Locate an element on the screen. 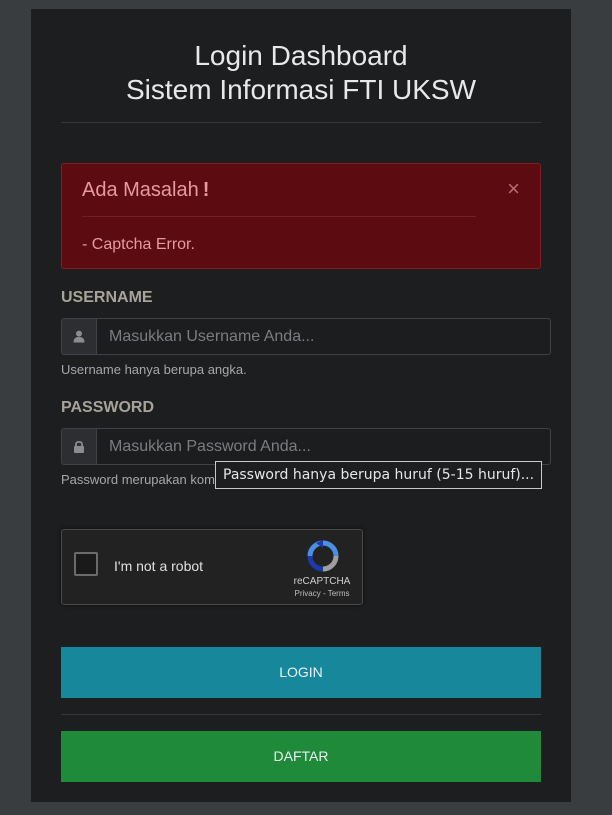 The height and width of the screenshot is (815, 612). recaptcha-links: Privacy - Terms is located at coordinates (322, 594).